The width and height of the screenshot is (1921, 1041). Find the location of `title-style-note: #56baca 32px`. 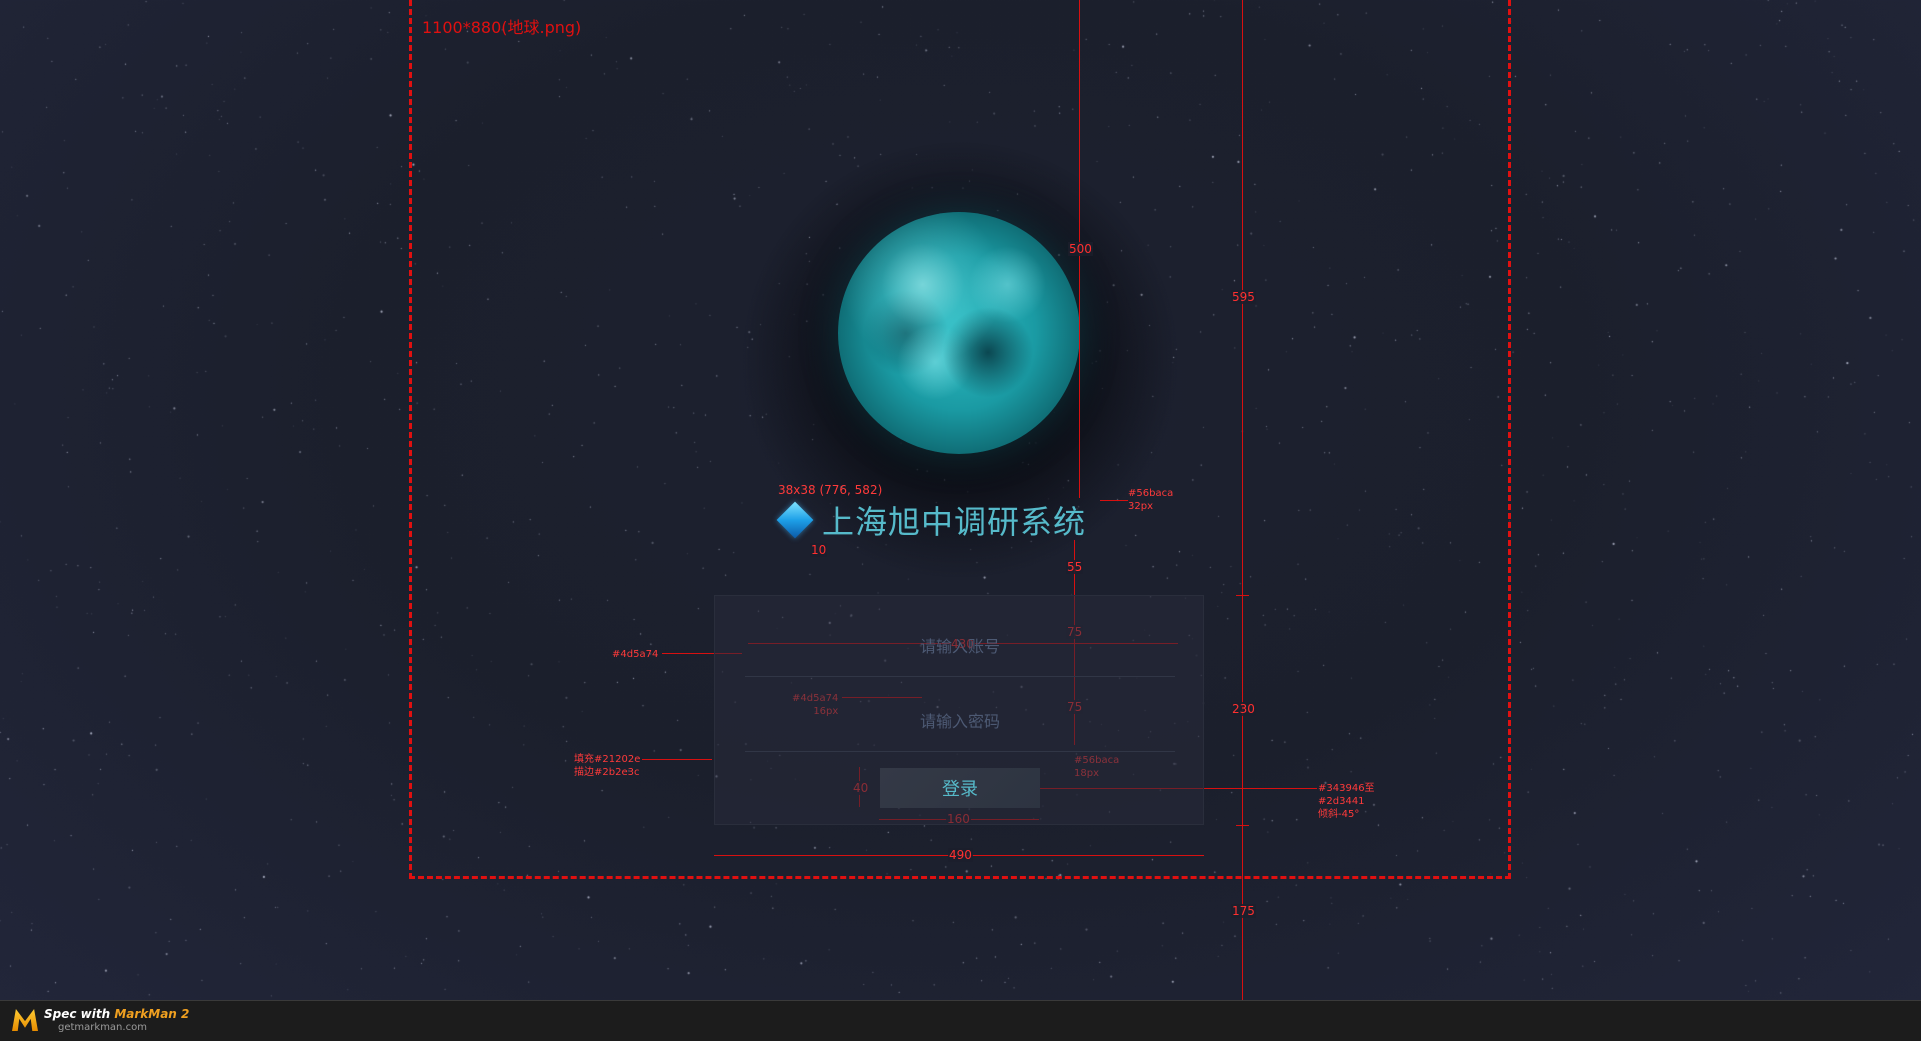

title-style-note: #56baca 32px is located at coordinates (1150, 500).